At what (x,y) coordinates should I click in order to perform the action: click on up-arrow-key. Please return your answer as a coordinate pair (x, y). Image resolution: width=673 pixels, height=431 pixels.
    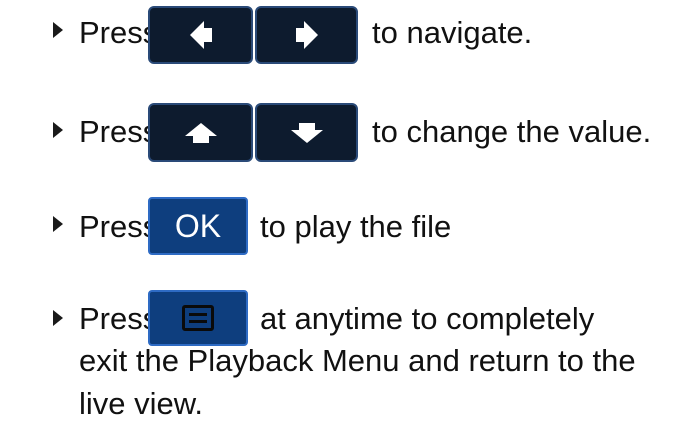
    Looking at the image, I should click on (200, 132).